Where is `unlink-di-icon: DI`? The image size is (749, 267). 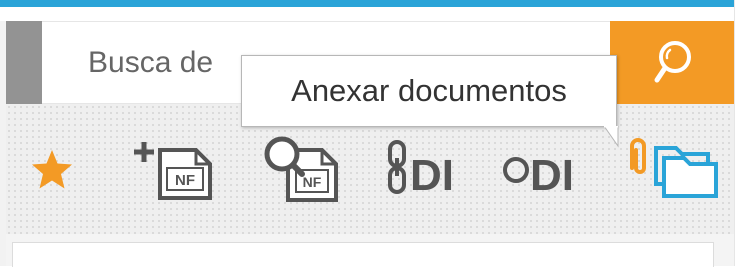
unlink-di-icon: DI is located at coordinates (538, 175).